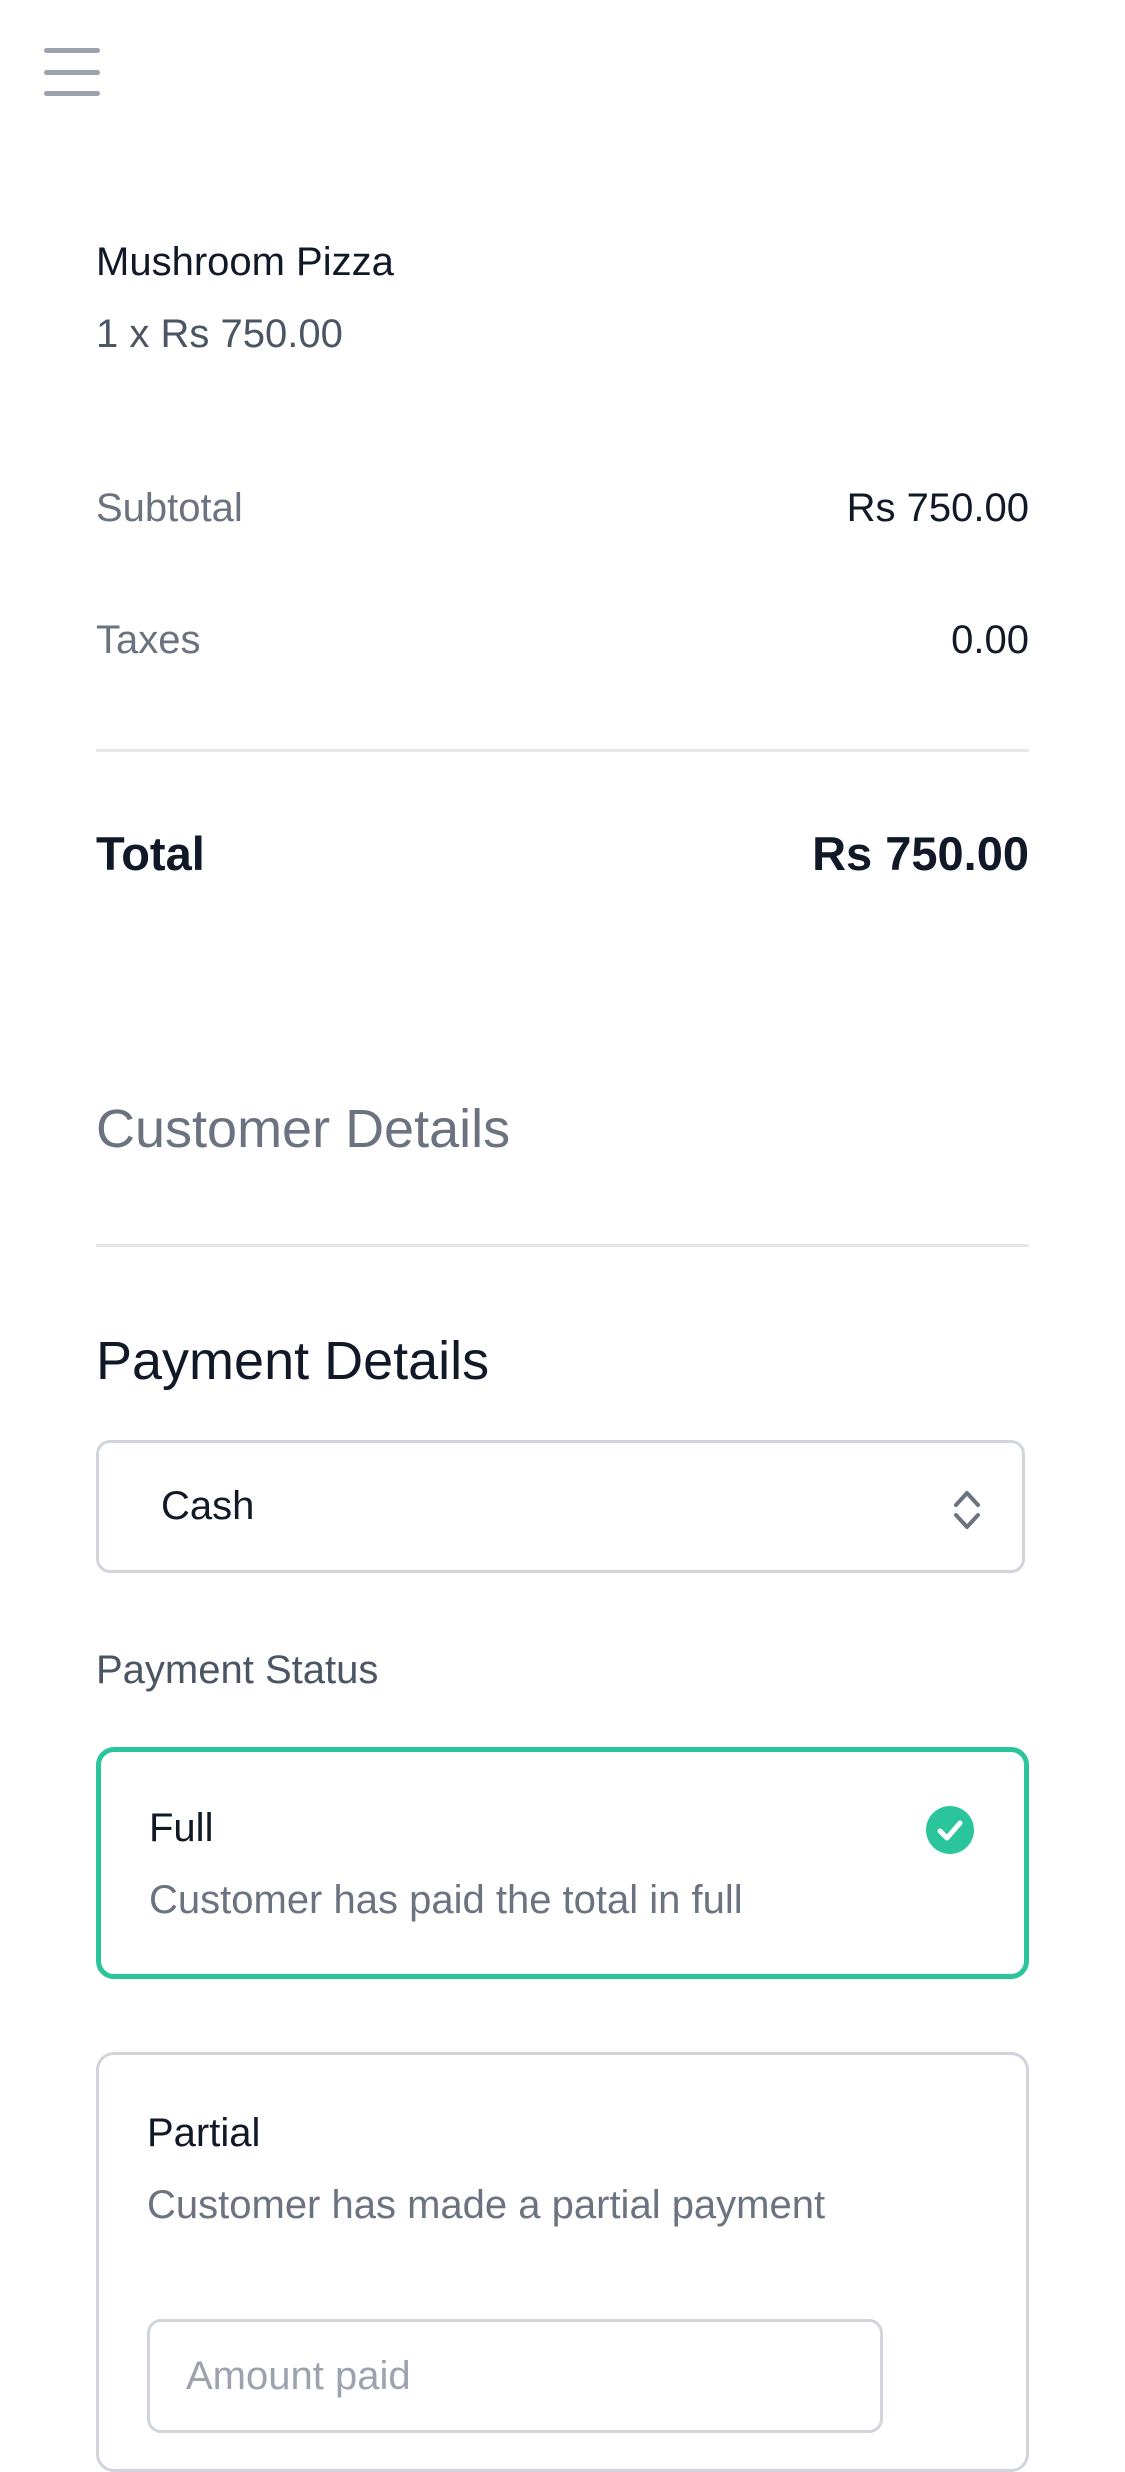  I want to click on total-value: Rs 750.00, so click(920, 853).